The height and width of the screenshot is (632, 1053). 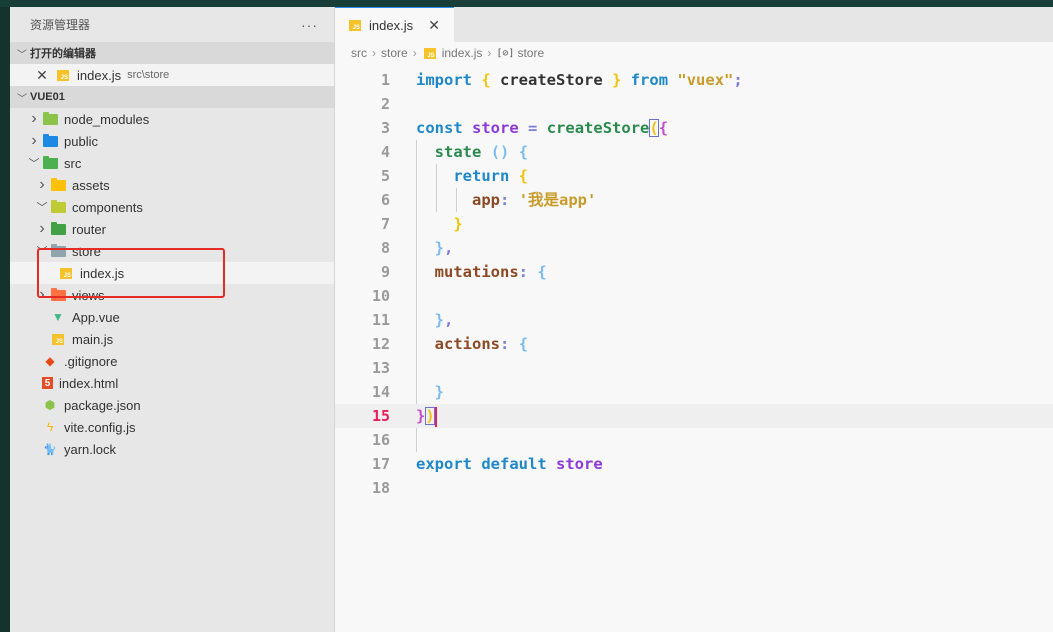 I want to click on tree-item: ﹀ src, so click(x=172, y=163).